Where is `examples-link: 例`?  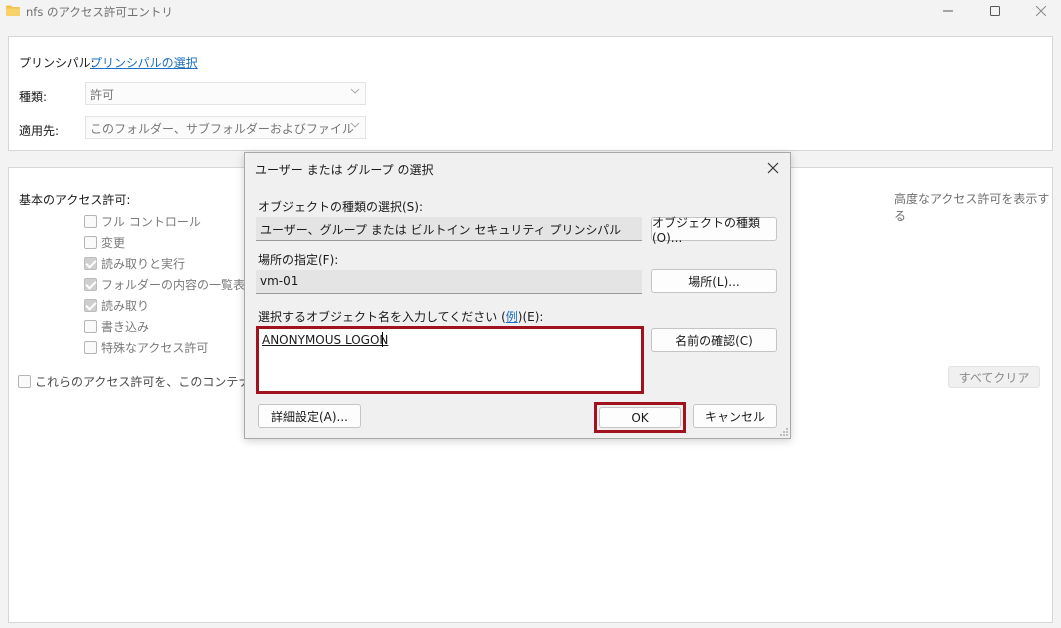 examples-link: 例 is located at coordinates (512, 317).